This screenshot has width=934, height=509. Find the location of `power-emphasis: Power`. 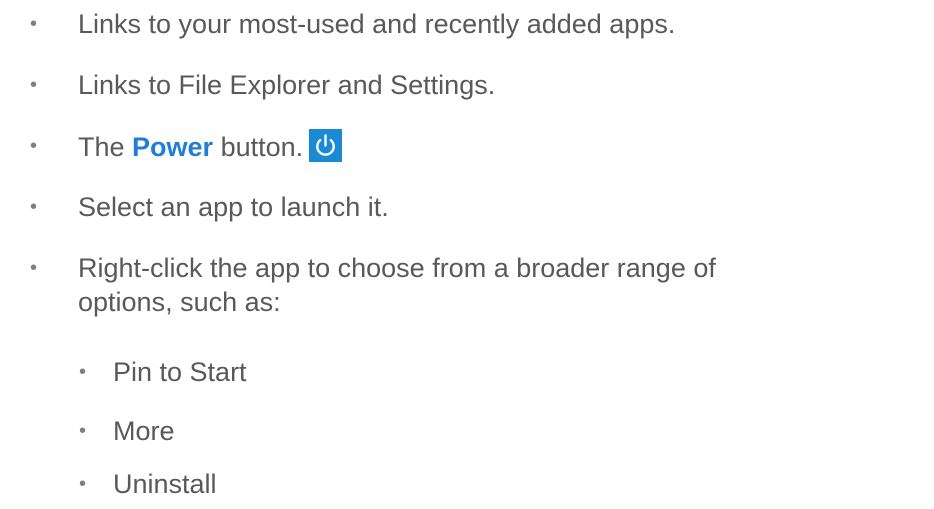

power-emphasis: Power is located at coordinates (173, 147).